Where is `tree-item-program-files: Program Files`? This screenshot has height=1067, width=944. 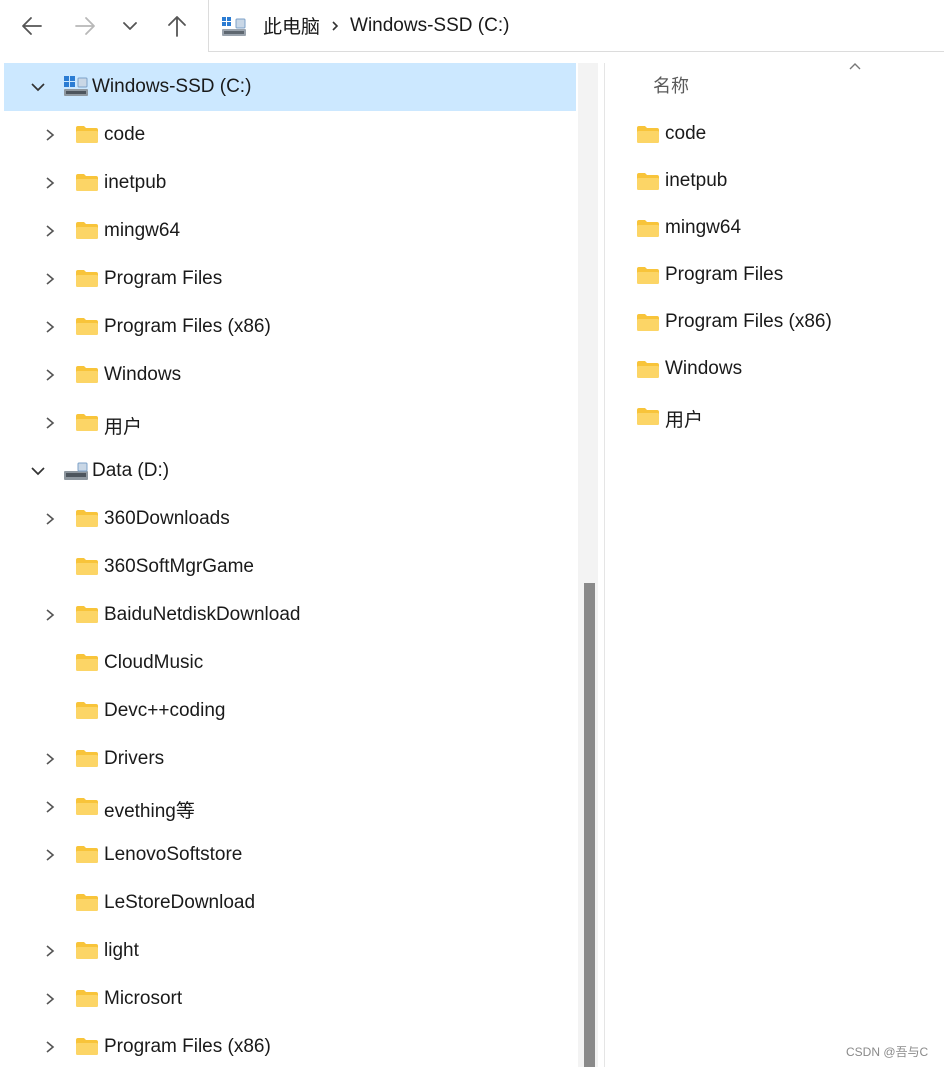
tree-item-program-files: Program Files is located at coordinates (290, 279).